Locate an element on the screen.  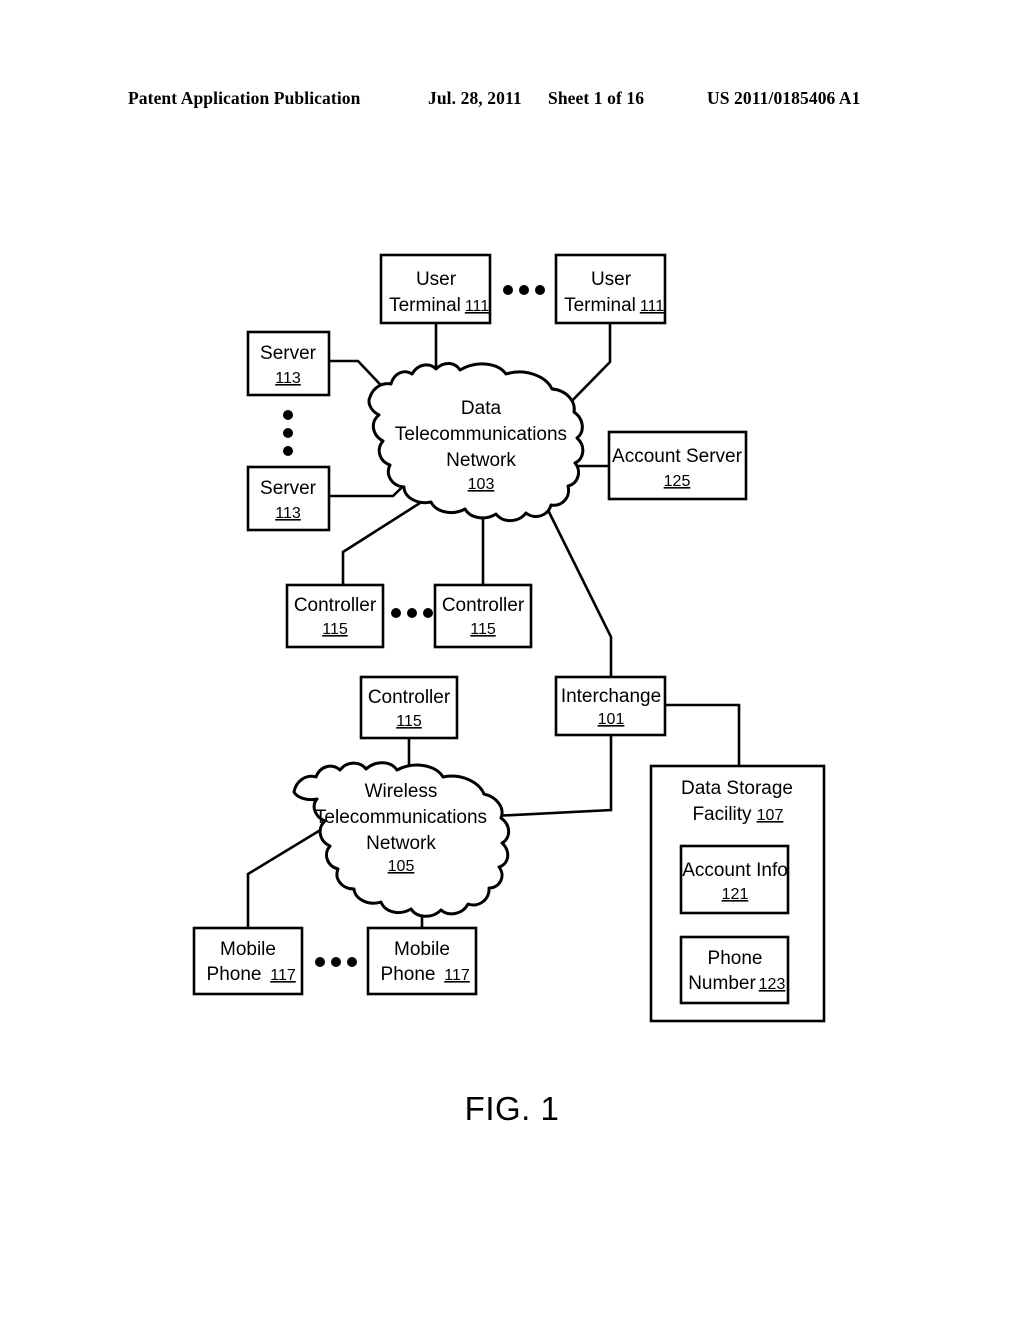
controller-left-label: Controller is located at coordinates (335, 605).